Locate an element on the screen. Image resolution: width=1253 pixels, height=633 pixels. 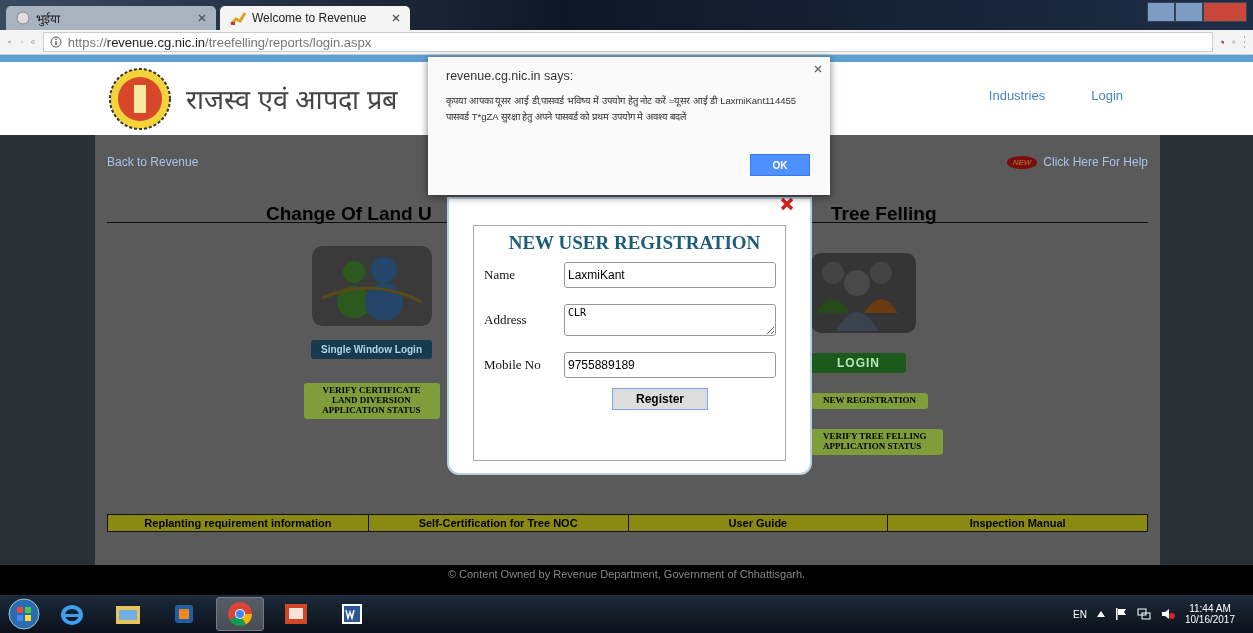
browser-tab: Welcome to Revenue is located at coordinates (315, 18).